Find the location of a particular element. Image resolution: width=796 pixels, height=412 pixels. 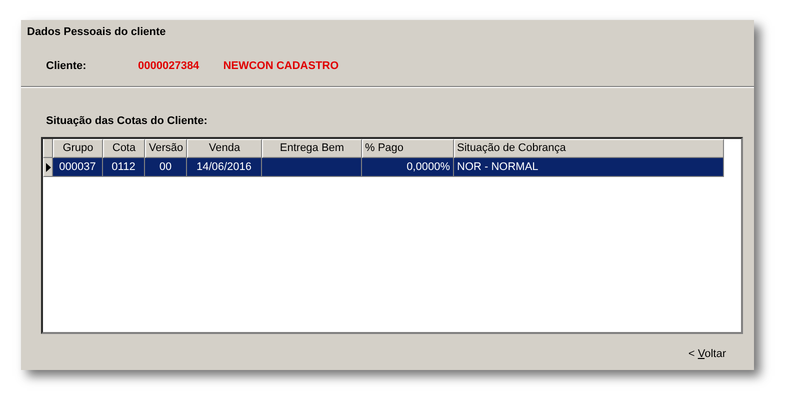

column-header: Grupo is located at coordinates (78, 148).